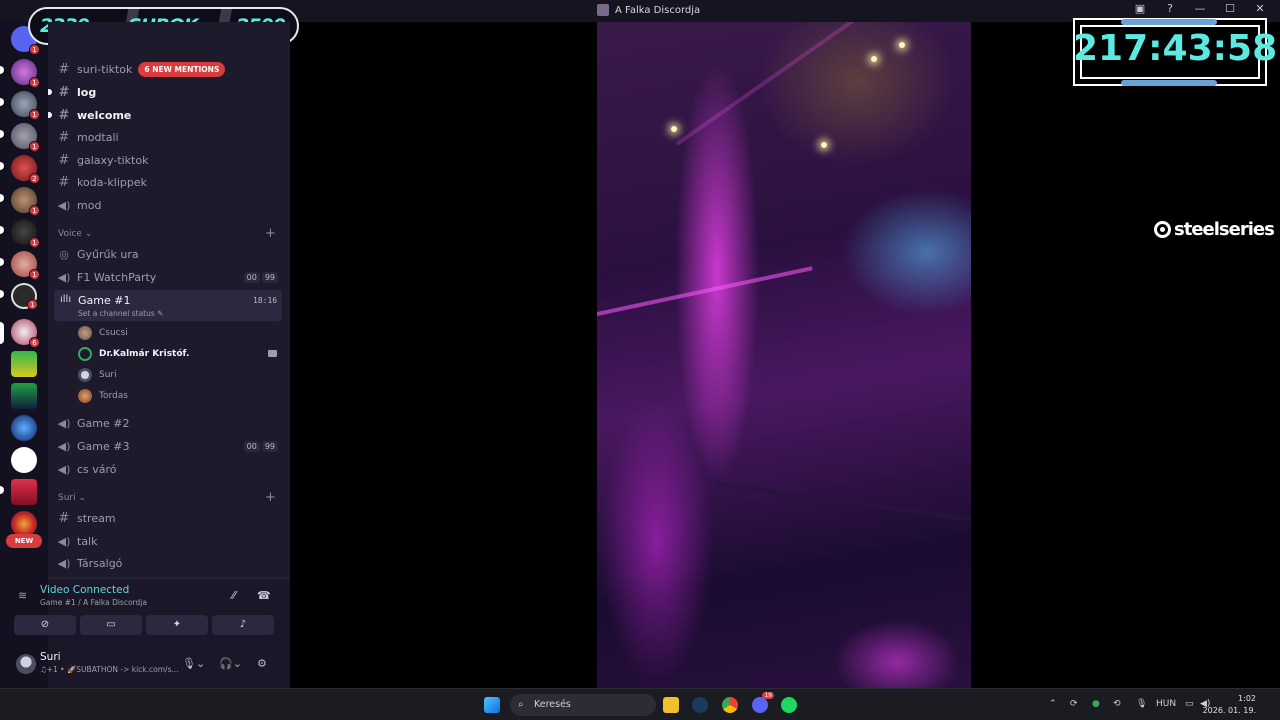 The image size is (1280, 720). Describe the element at coordinates (26, 664) in the screenshot. I see `user-avatar` at that location.